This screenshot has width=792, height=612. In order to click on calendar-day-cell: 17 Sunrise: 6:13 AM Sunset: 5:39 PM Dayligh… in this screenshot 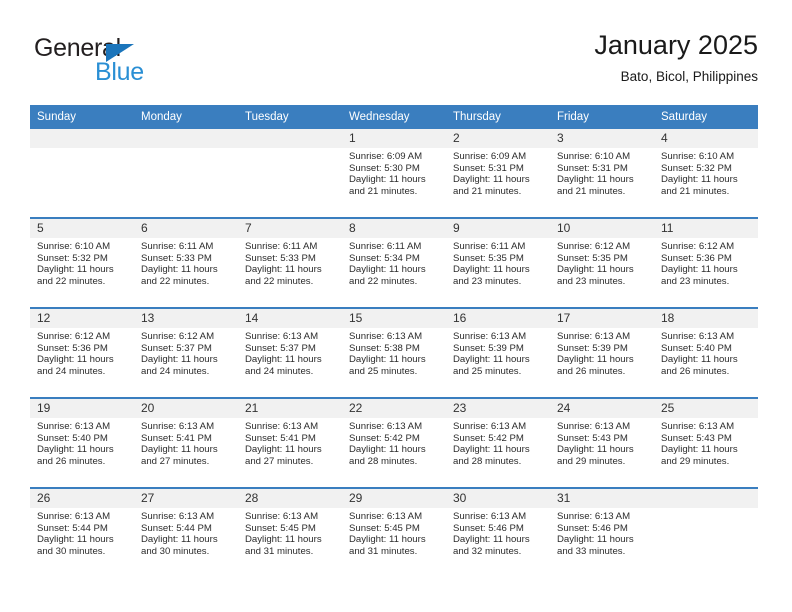, I will do `click(602, 352)`.